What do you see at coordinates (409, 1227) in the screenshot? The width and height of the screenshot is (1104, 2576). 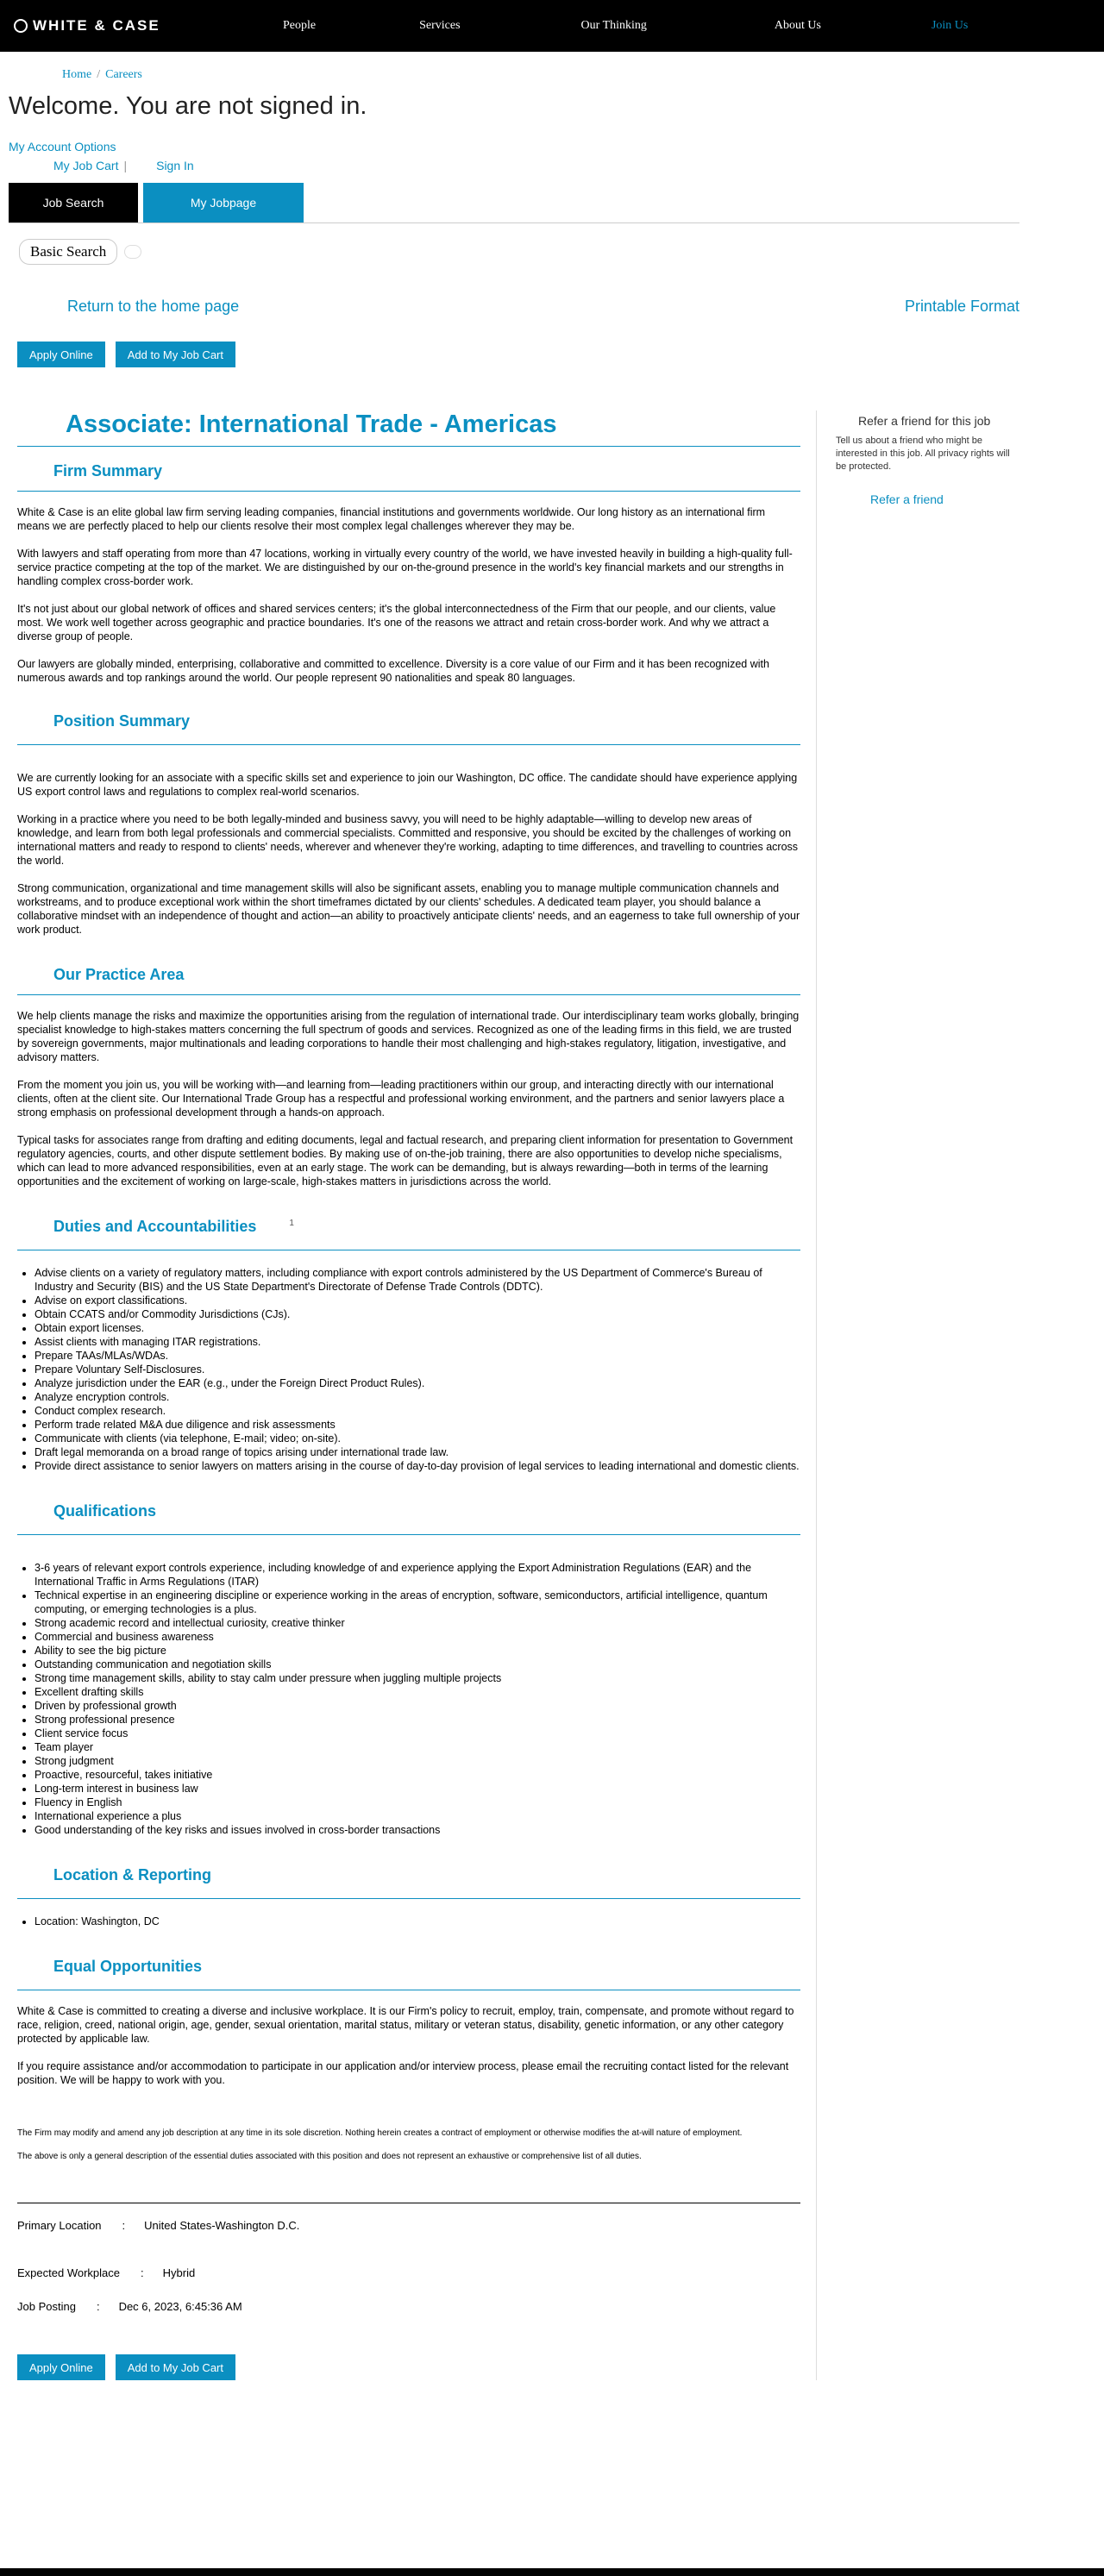 I see `section-heading: Duties and Accountabilities 1` at bounding box center [409, 1227].